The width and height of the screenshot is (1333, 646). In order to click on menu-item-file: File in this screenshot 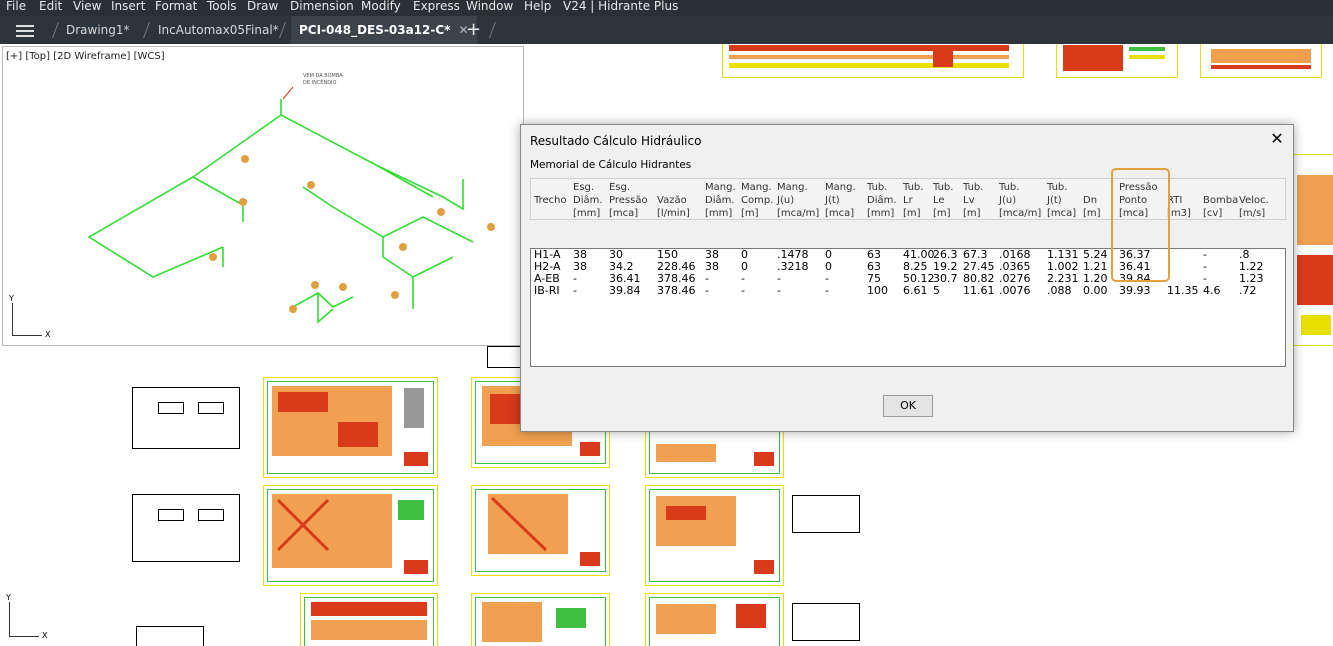, I will do `click(16, 6)`.